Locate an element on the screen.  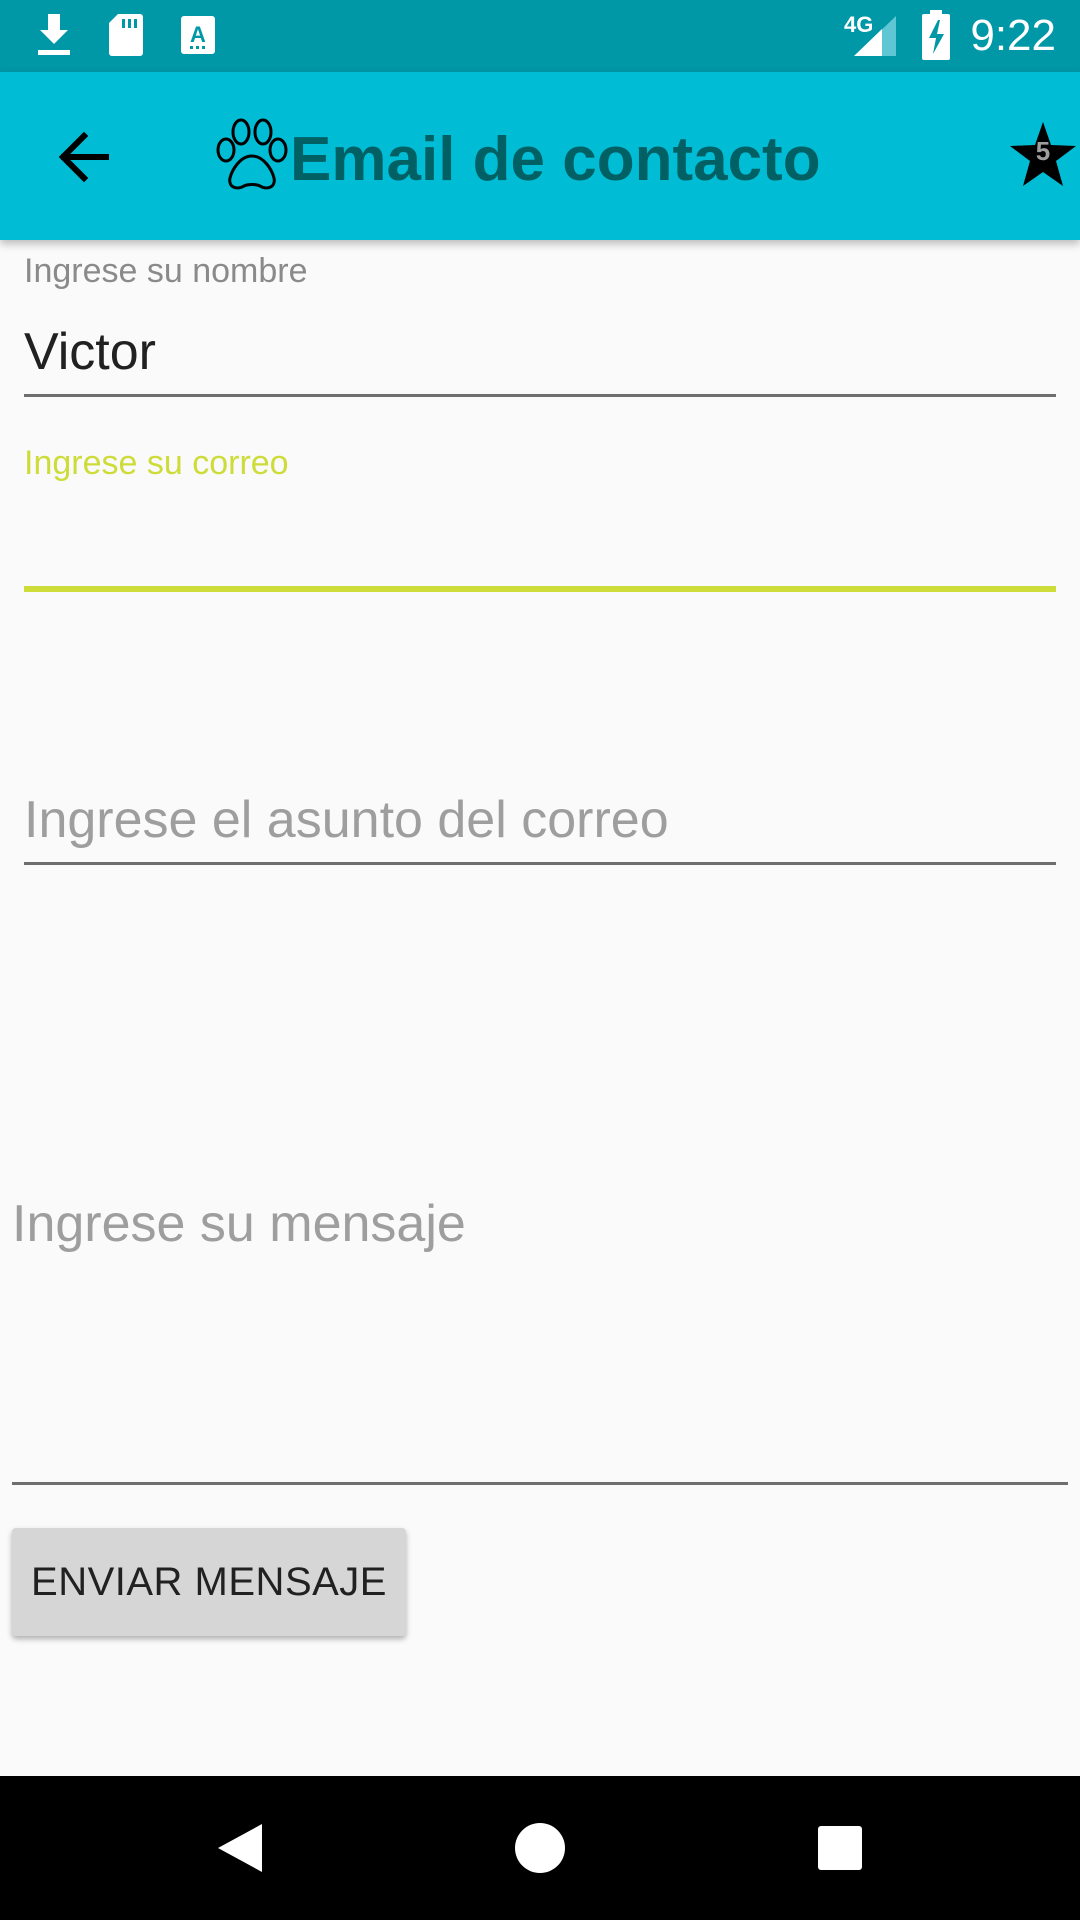
battery-charging-icon is located at coordinates (936, 35).